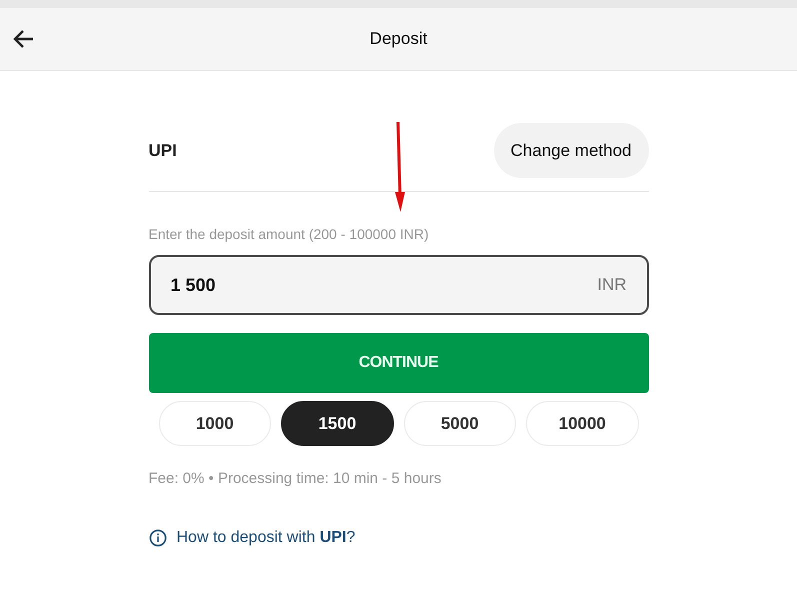  Describe the element at coordinates (399, 39) in the screenshot. I see `page-title: Deposit` at that location.